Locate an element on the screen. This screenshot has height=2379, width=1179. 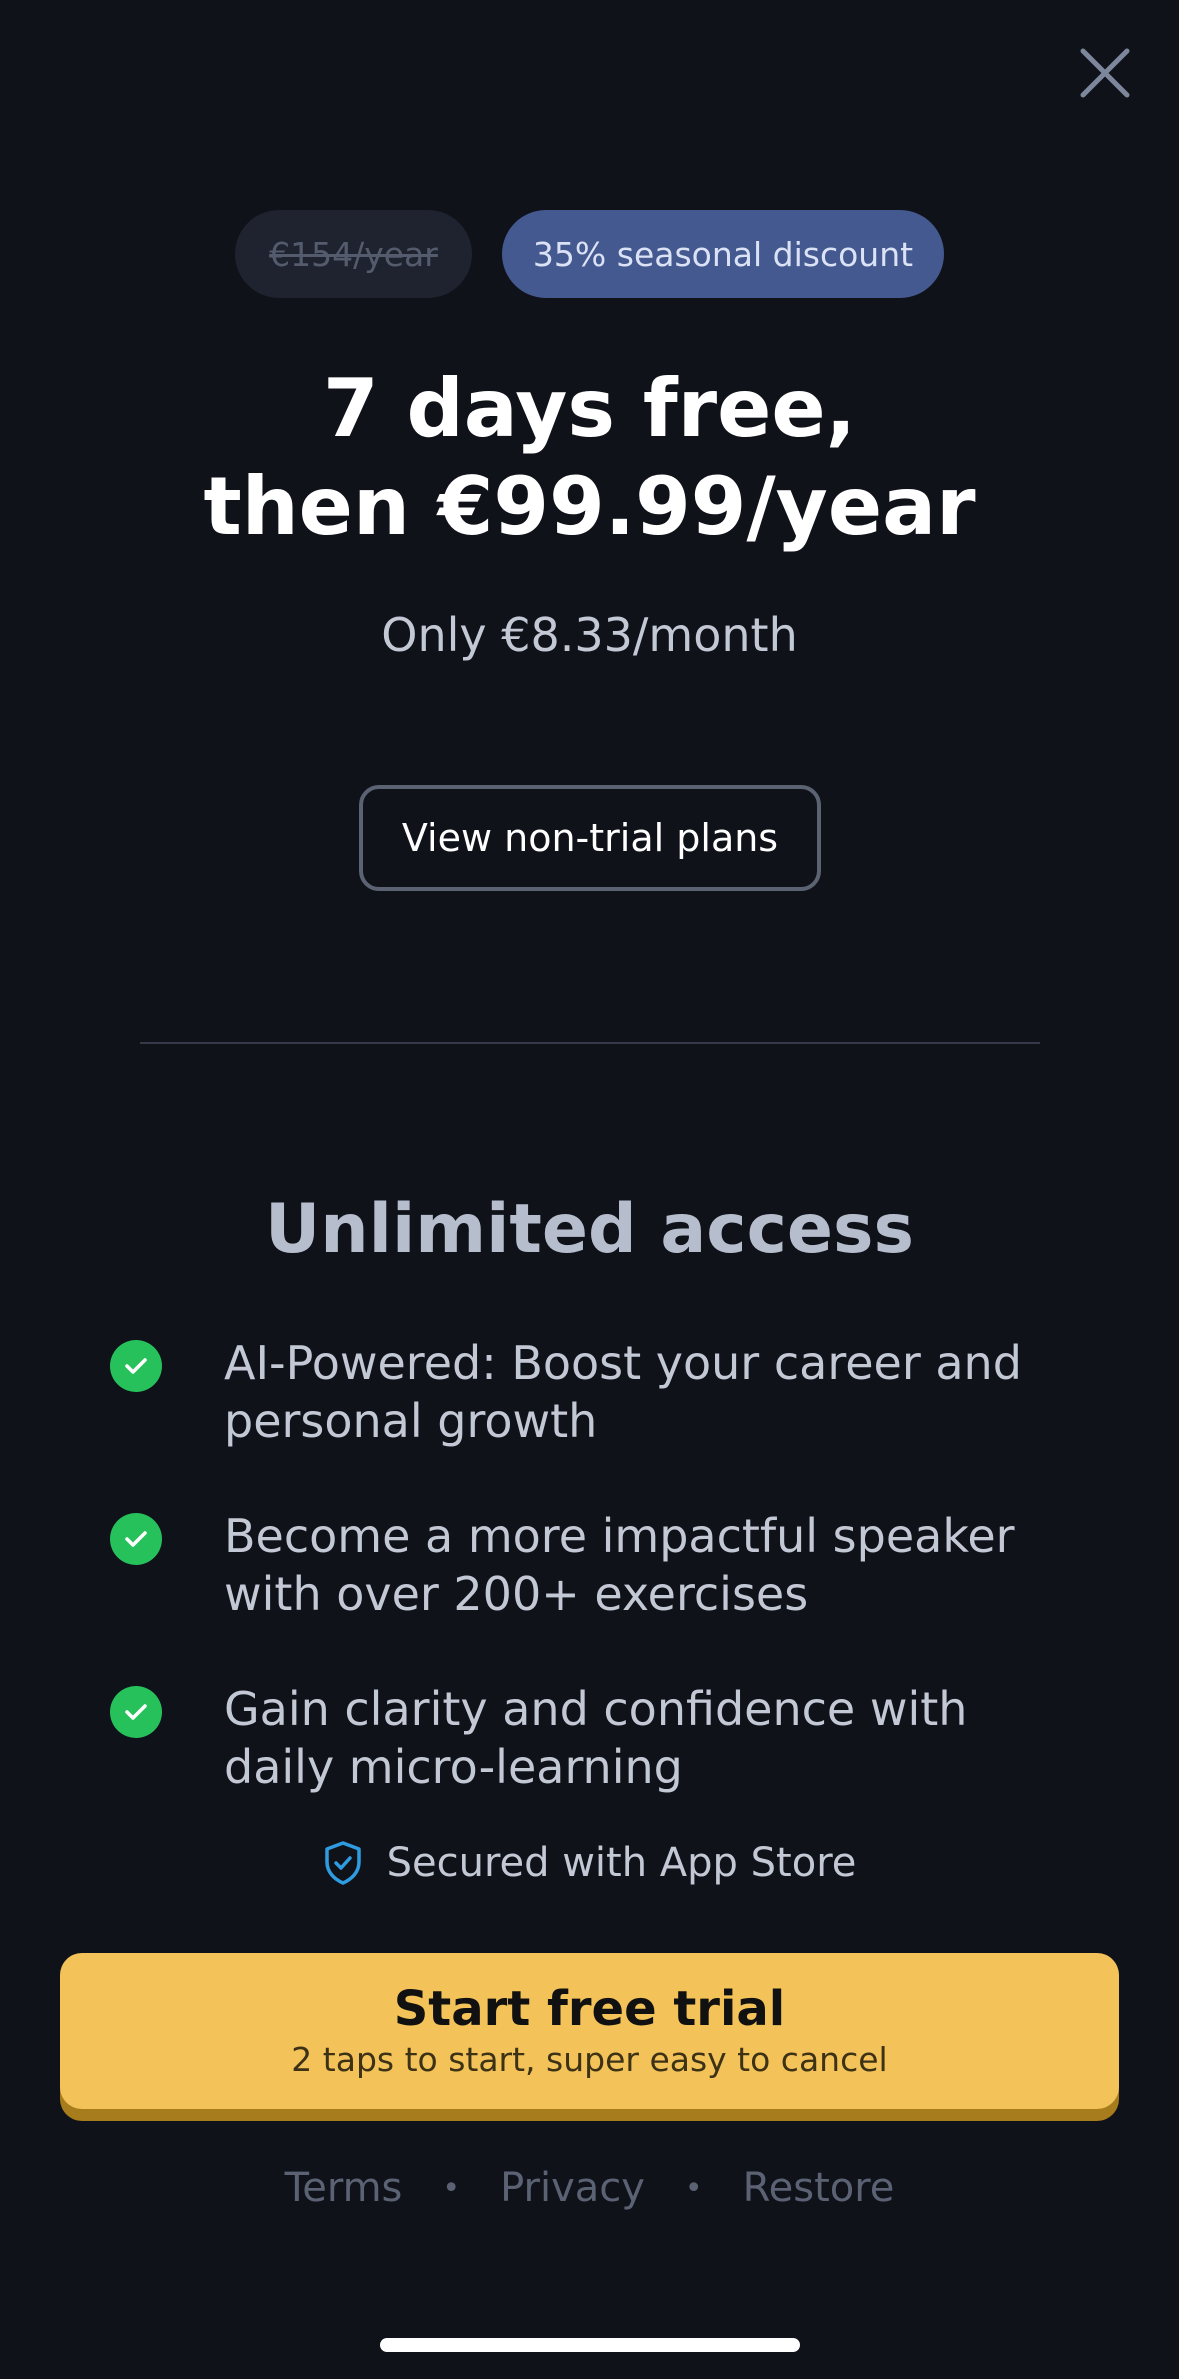
headline-line-1: 7 days free, is located at coordinates (589, 408).